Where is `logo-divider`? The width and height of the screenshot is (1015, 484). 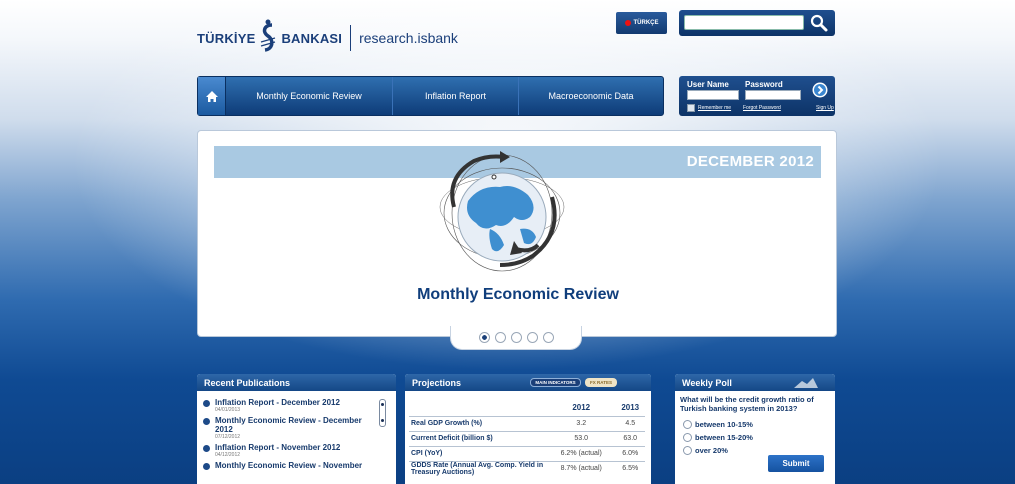
logo-divider is located at coordinates (351, 38).